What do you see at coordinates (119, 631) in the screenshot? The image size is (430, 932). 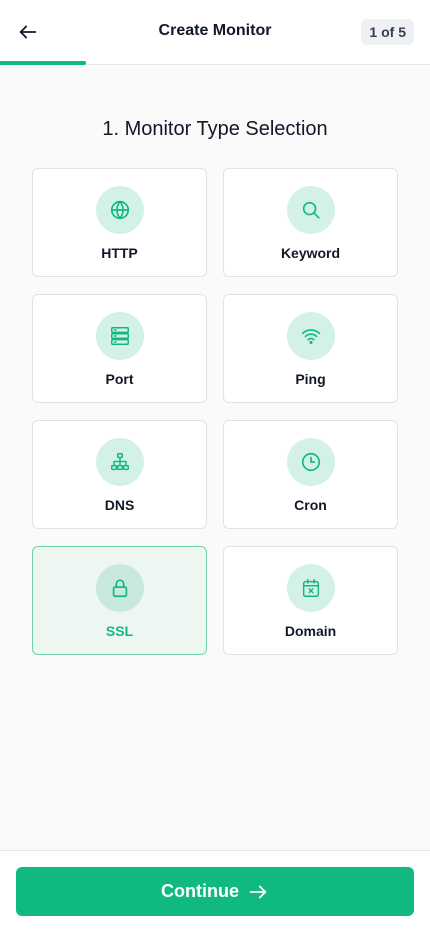 I see `monitor-type-label: SSL` at bounding box center [119, 631].